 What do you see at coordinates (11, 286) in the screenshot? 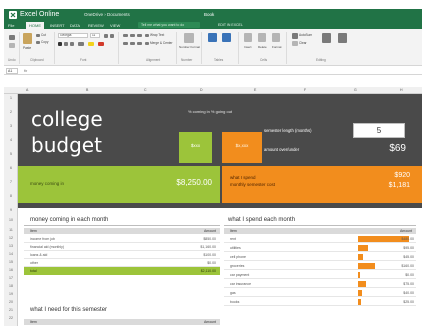
I see `row-number: 18` at bounding box center [11, 286].